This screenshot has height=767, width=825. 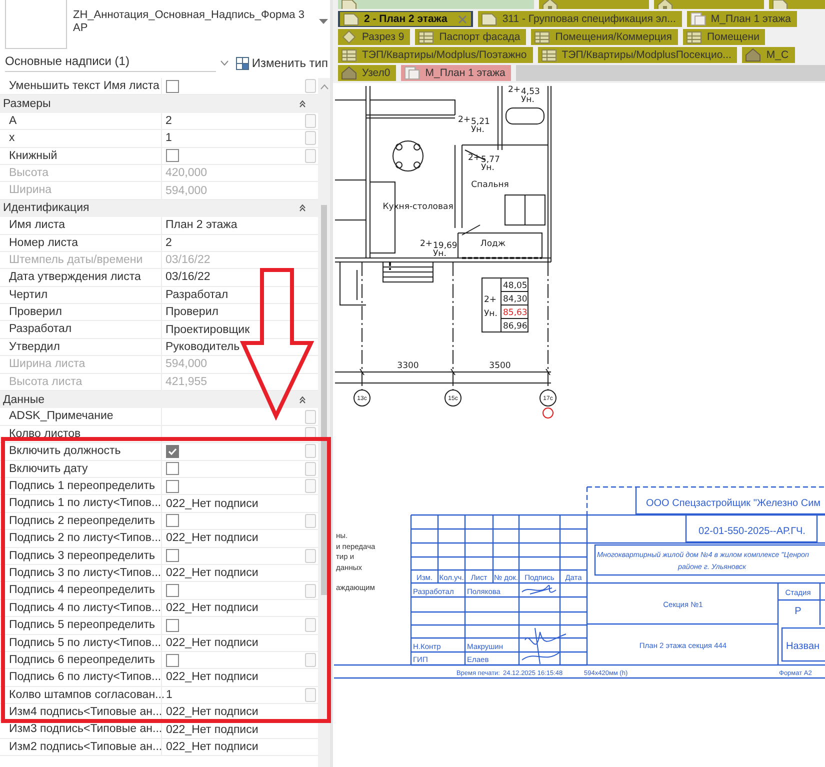 I want to click on property-value: Проверил, so click(x=192, y=312).